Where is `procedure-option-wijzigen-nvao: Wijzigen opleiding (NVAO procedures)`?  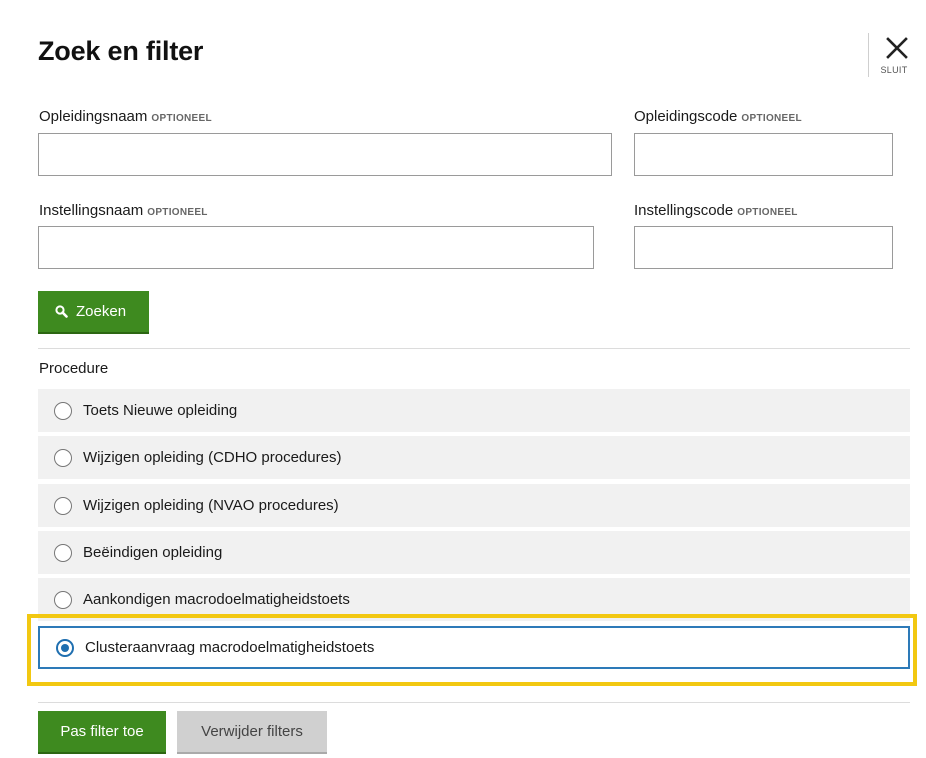
procedure-option-wijzigen-nvao: Wijzigen opleiding (NVAO procedures) is located at coordinates (474, 505).